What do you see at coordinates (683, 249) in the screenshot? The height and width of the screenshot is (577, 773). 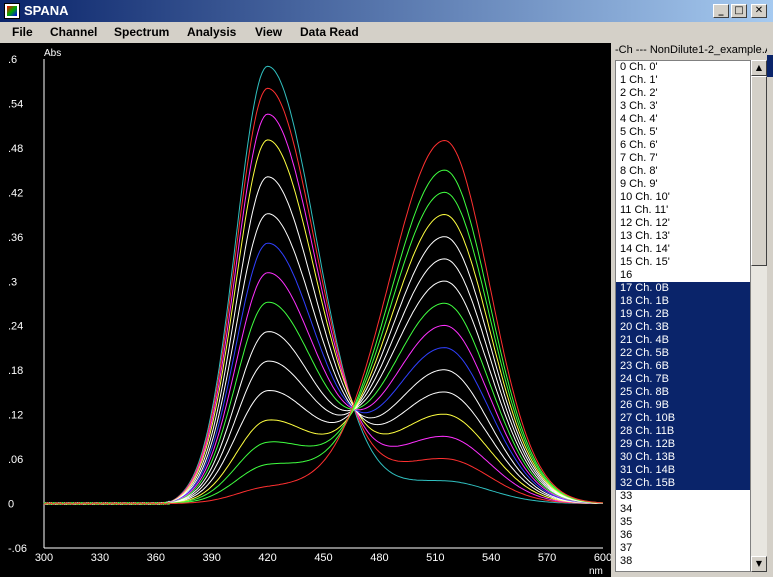 I see `channel-item: 14 Ch. 14'` at bounding box center [683, 249].